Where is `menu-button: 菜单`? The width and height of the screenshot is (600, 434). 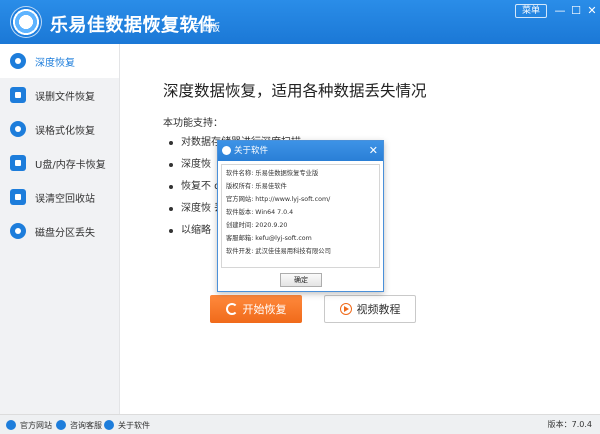
menu-button: 菜单 is located at coordinates (531, 11).